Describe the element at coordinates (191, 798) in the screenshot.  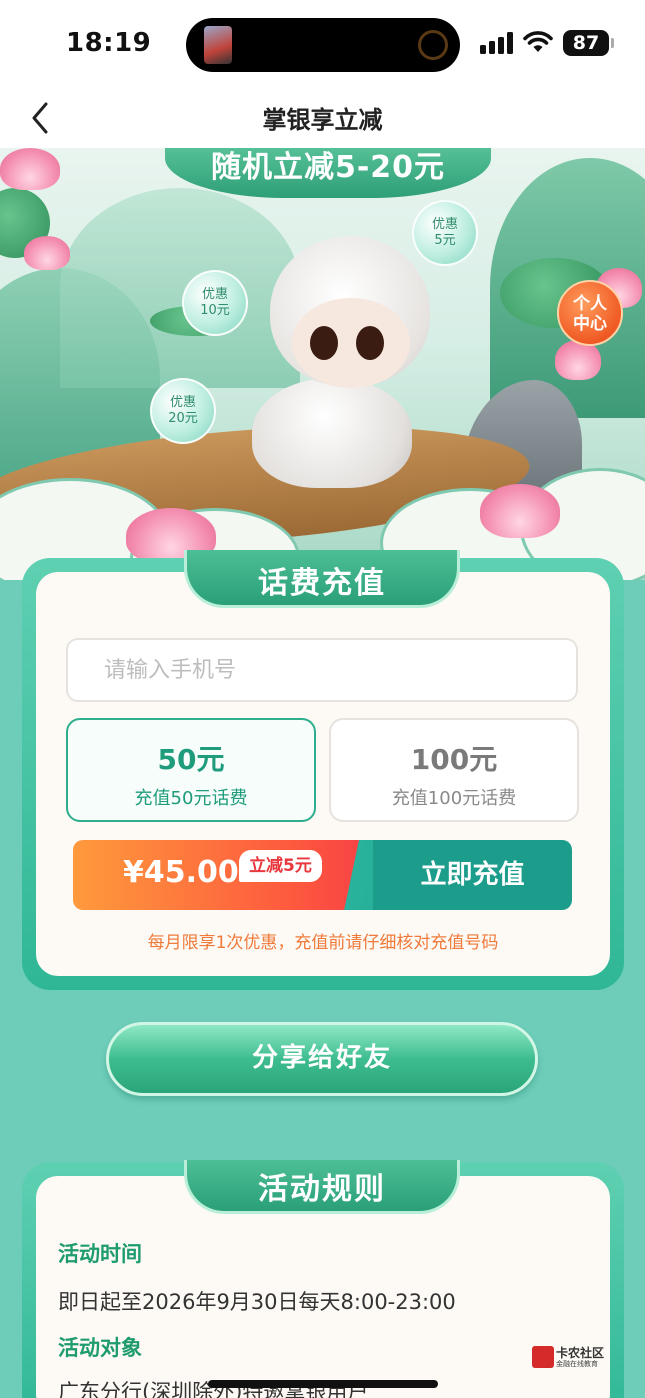
I see `option-description: 充值50元话费` at that location.